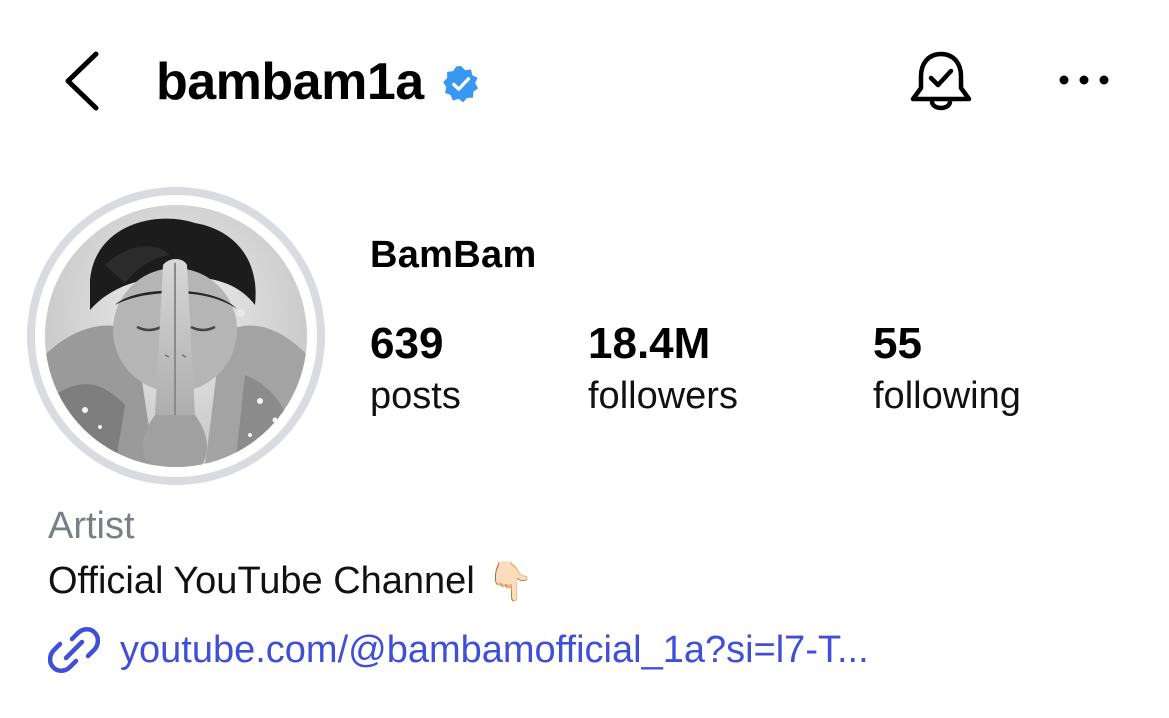 The image size is (1169, 718). What do you see at coordinates (649, 343) in the screenshot?
I see `followers-value: 18.4M` at bounding box center [649, 343].